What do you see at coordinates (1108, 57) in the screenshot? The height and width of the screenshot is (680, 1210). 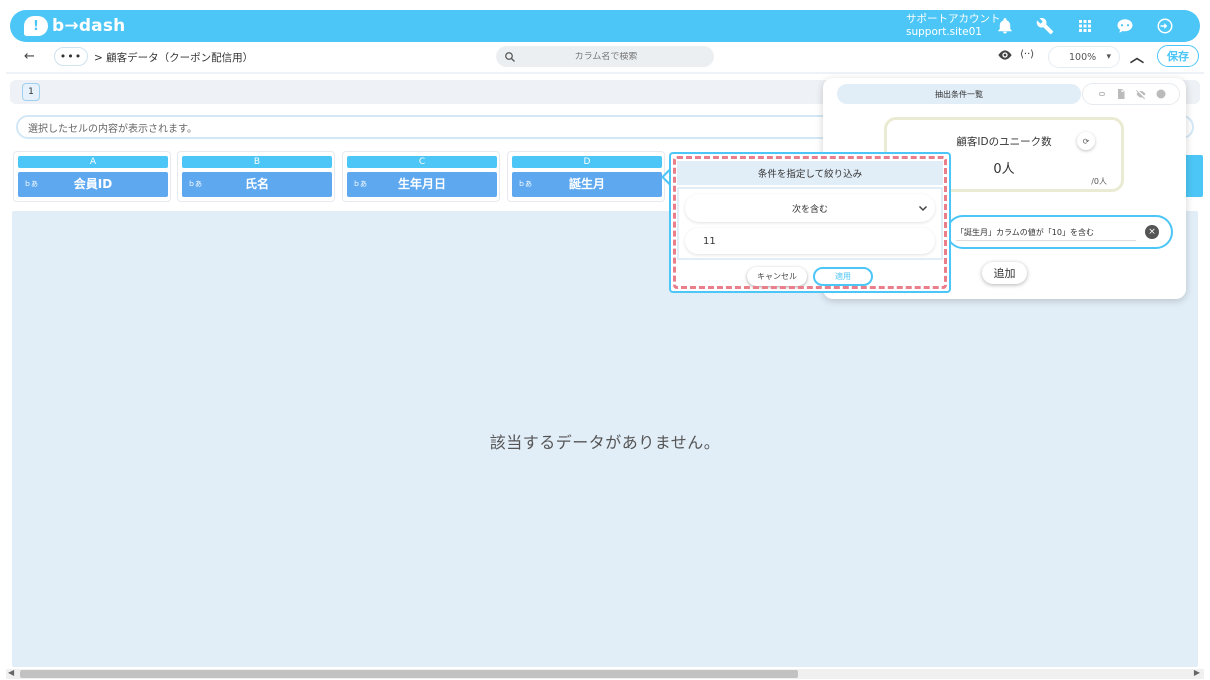 I see `chevron-down-icon: ▾` at bounding box center [1108, 57].